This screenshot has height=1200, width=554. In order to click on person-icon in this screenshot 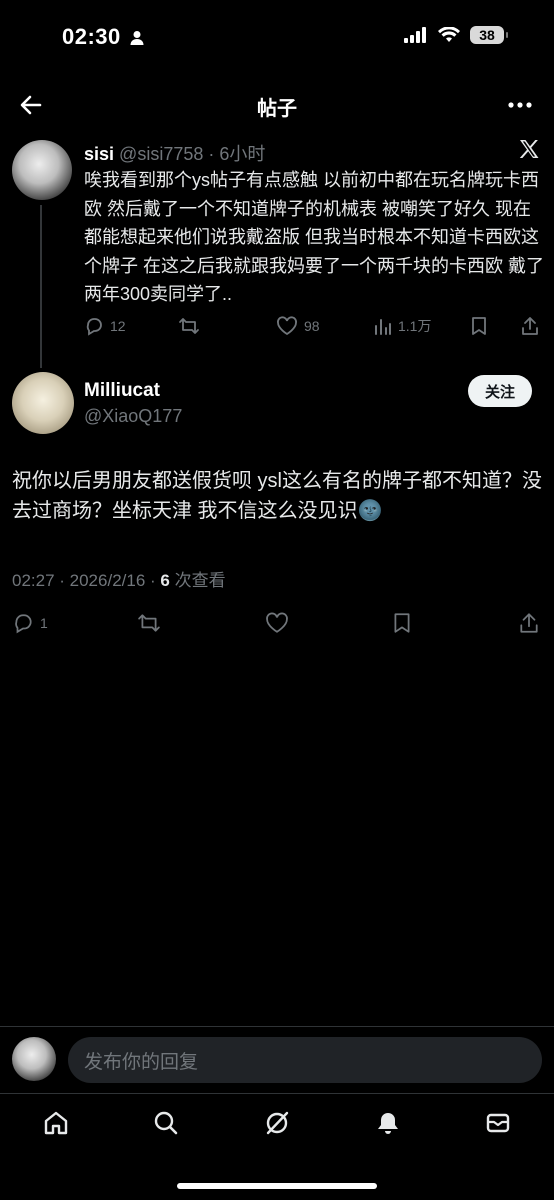, I will do `click(137, 38)`.